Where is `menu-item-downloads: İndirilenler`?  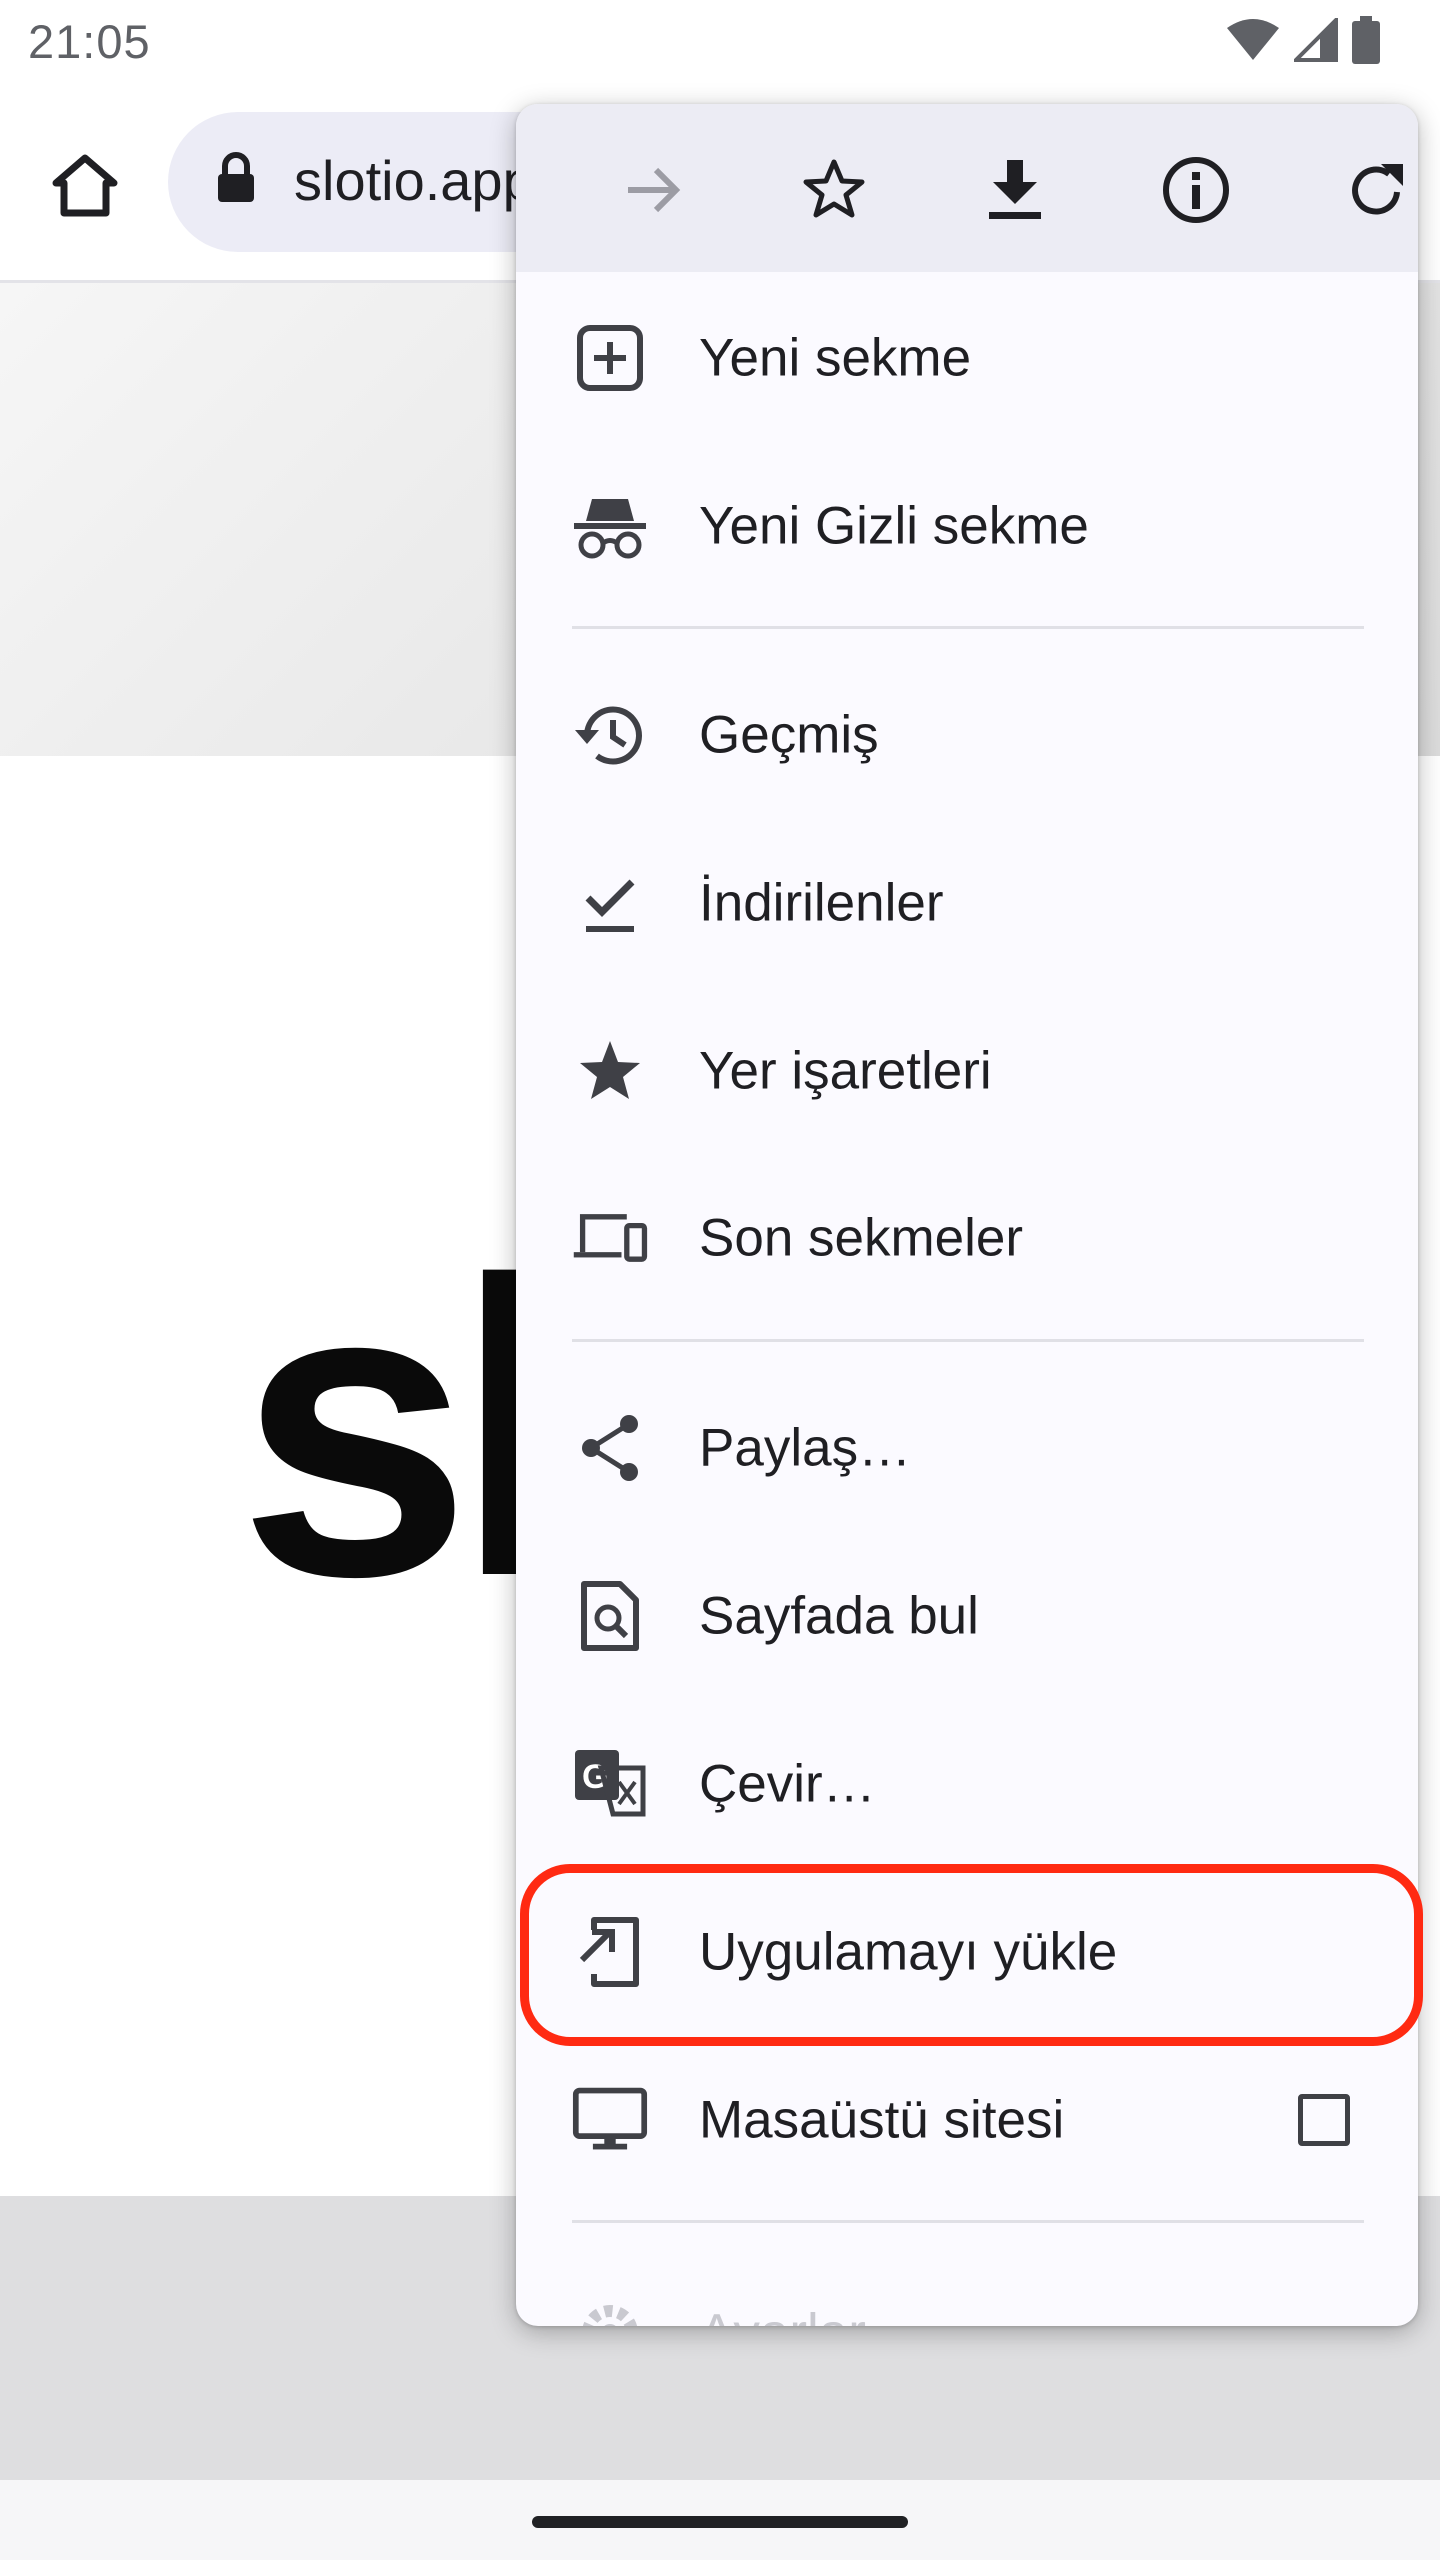
menu-item-downloads: İndirilenler is located at coordinates (967, 903).